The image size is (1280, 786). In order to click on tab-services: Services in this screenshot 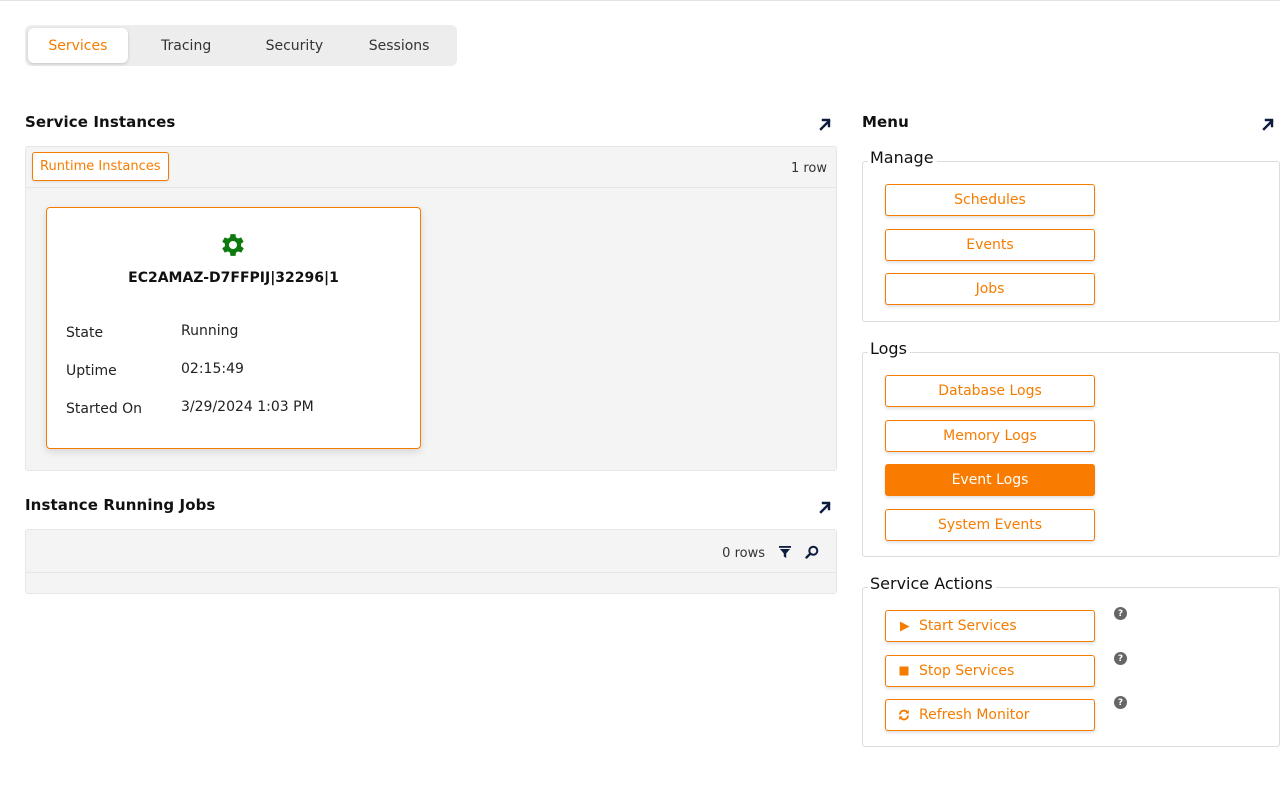, I will do `click(78, 45)`.